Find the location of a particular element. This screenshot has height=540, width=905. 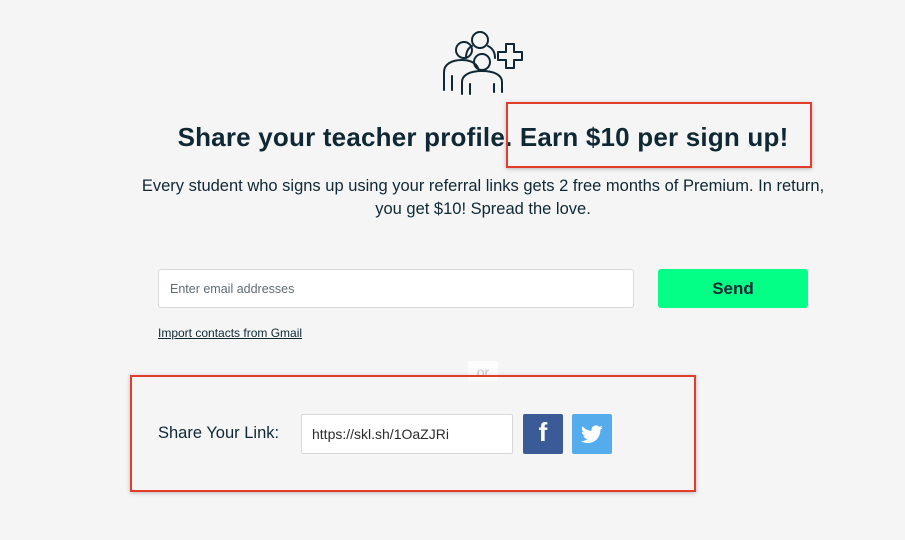

or-divider: or is located at coordinates (483, 371).